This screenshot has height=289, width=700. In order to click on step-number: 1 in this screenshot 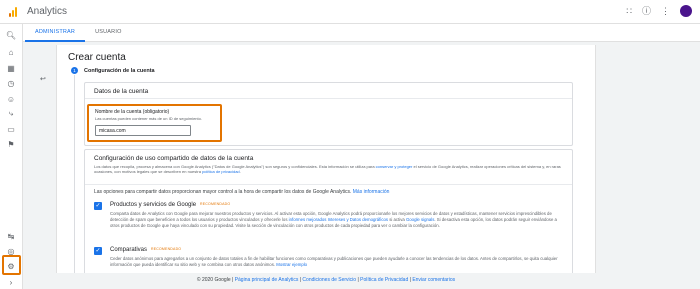, I will do `click(74, 70)`.